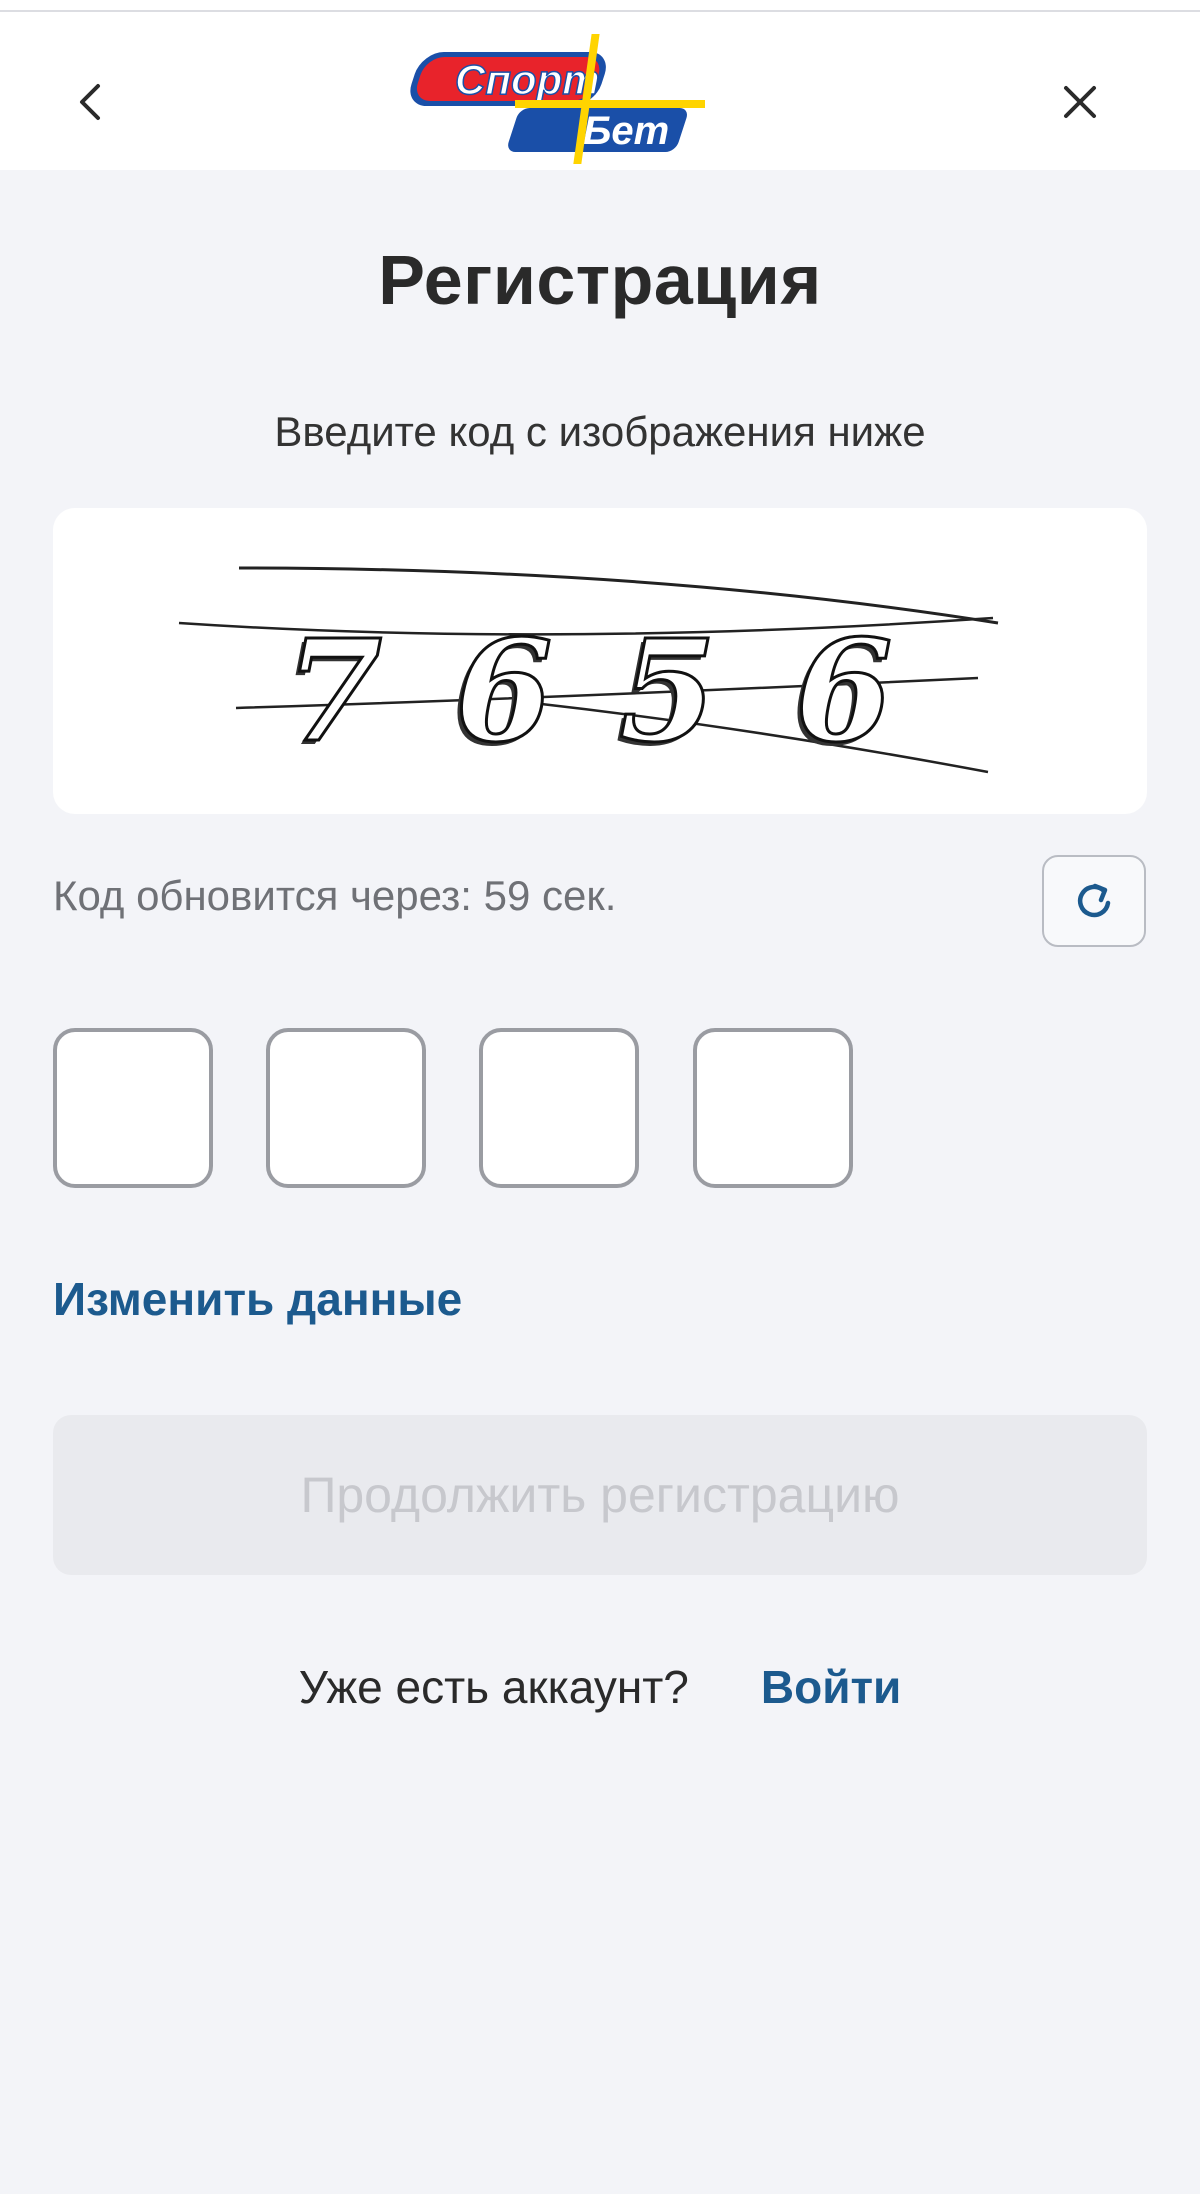 This screenshot has height=2194, width=1200. What do you see at coordinates (831, 1687) in the screenshot?
I see `login-link: Войти` at bounding box center [831, 1687].